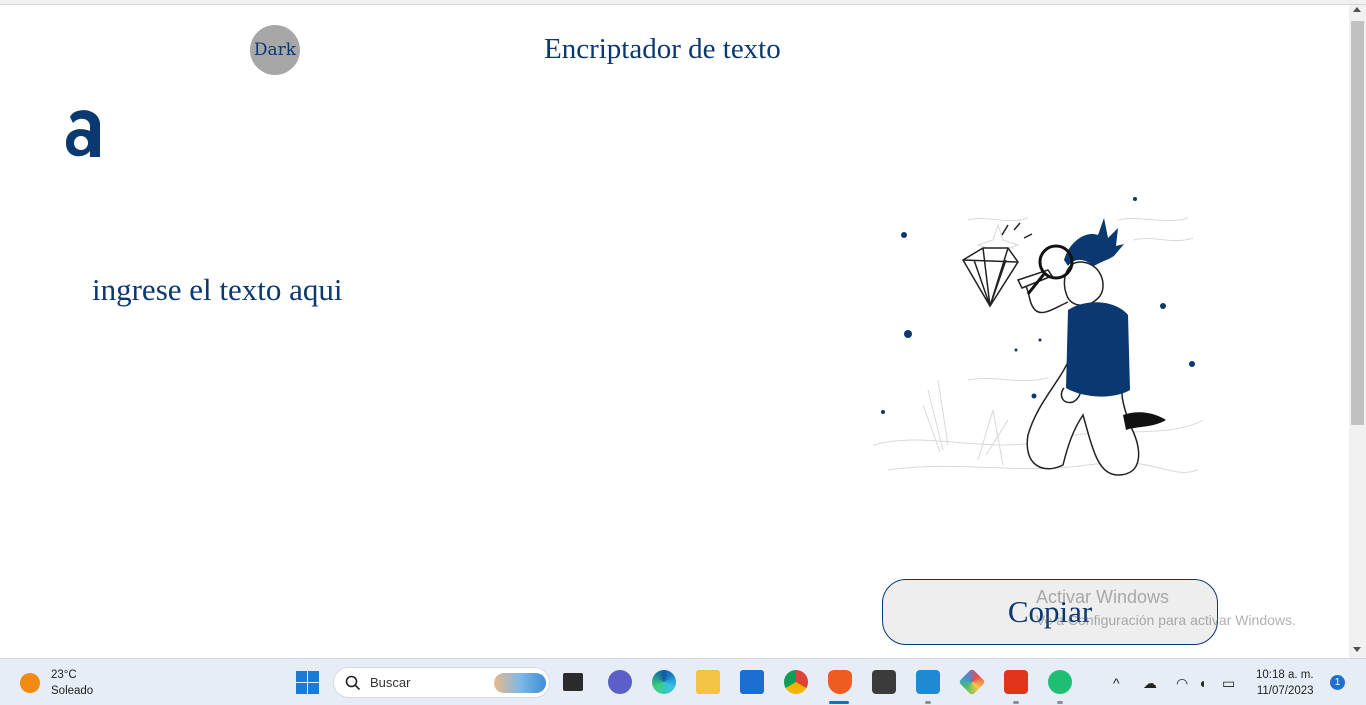 The image size is (1366, 705). Describe the element at coordinates (664, 682) in the screenshot. I see `edge-browser-icon` at that location.